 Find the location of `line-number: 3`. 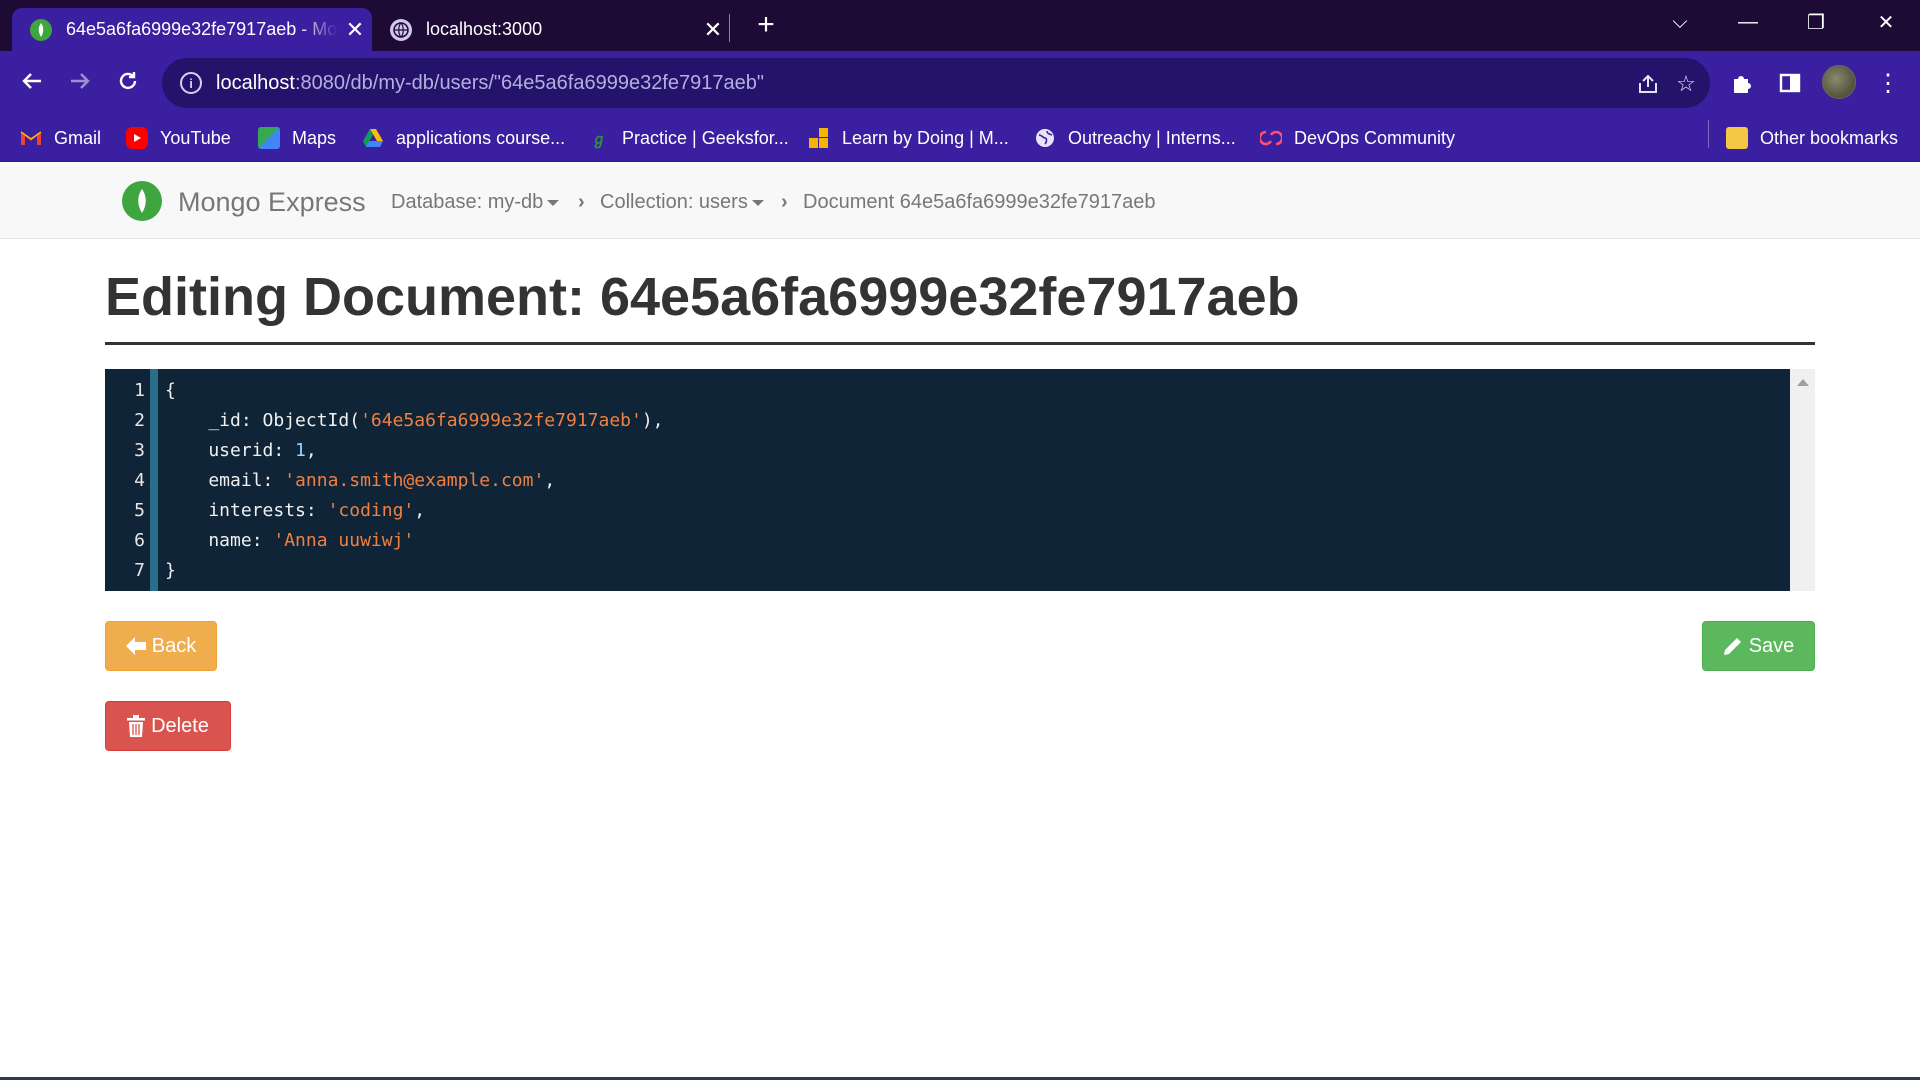

line-number: 3 is located at coordinates (139, 450).